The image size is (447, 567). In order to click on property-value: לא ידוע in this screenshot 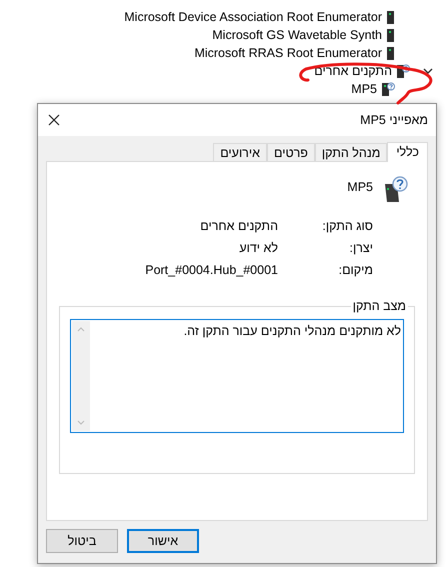, I will do `click(258, 248)`.